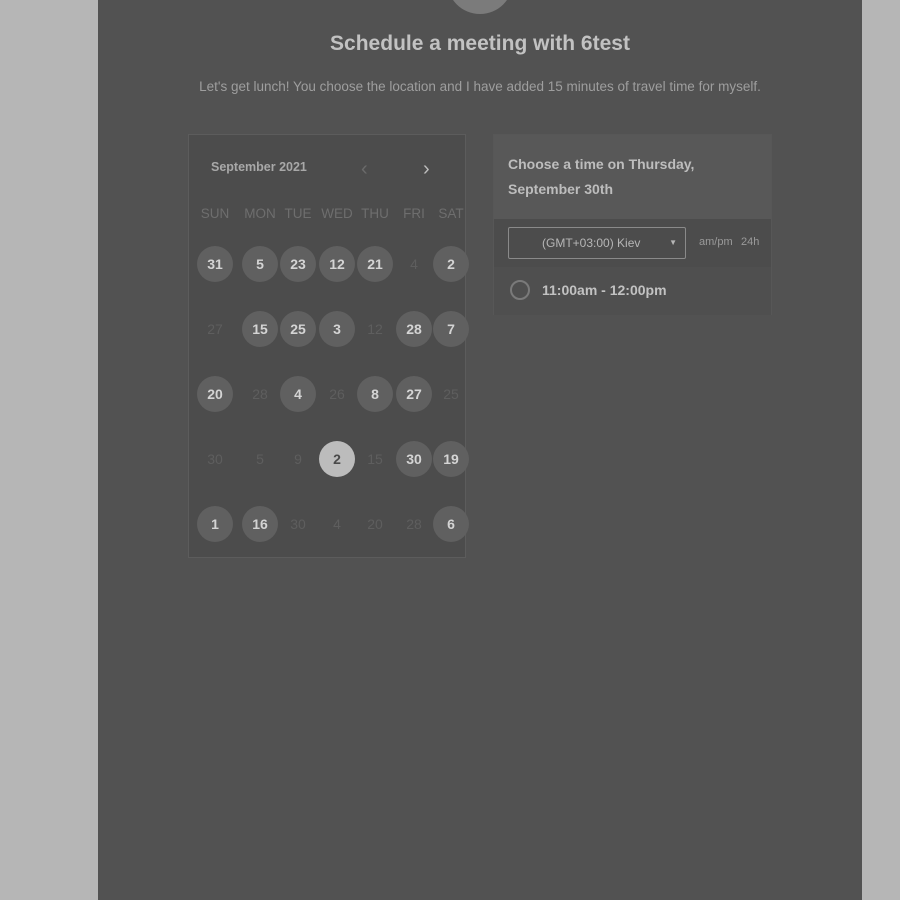  Describe the element at coordinates (337, 329) in the screenshot. I see `available-day: 3` at that location.